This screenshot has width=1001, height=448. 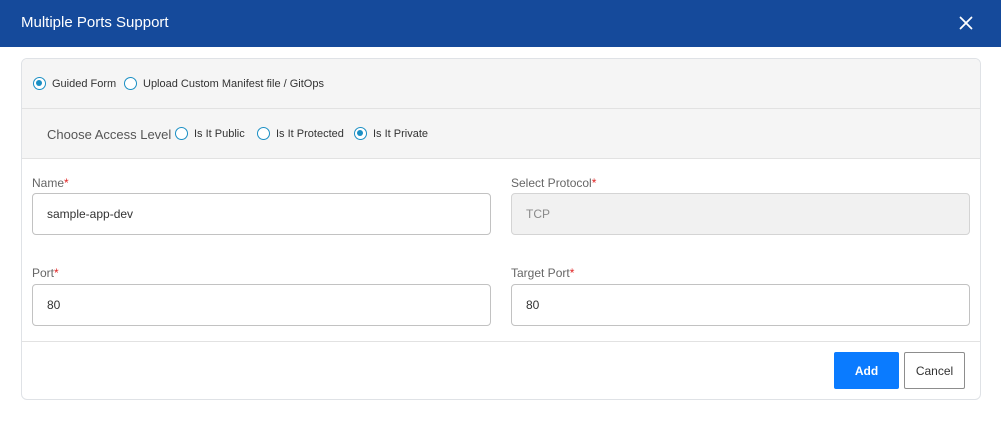 I want to click on radio-upload-manifest: Upload Custom Manifest file / GitOps, so click(x=224, y=83).